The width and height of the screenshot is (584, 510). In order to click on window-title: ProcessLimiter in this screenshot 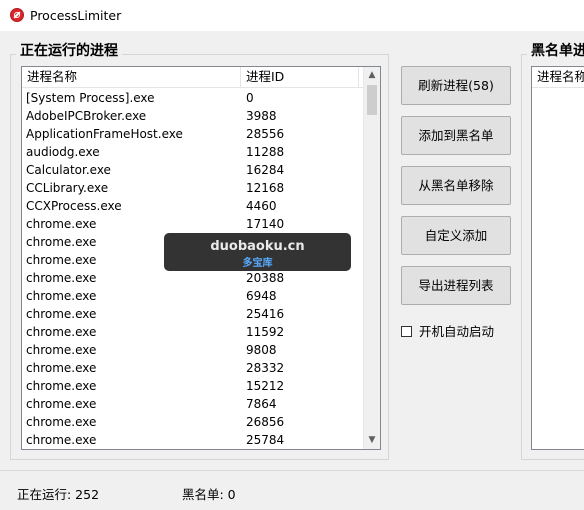, I will do `click(76, 15)`.